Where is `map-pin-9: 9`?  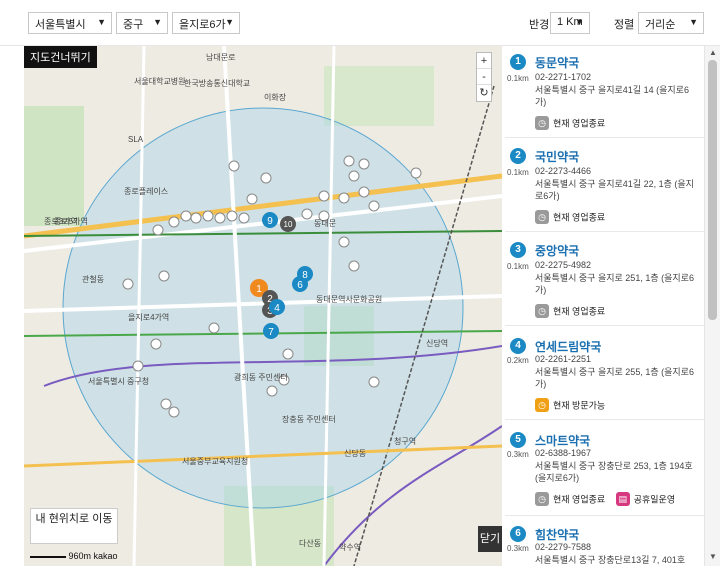 map-pin-9: 9 is located at coordinates (270, 220).